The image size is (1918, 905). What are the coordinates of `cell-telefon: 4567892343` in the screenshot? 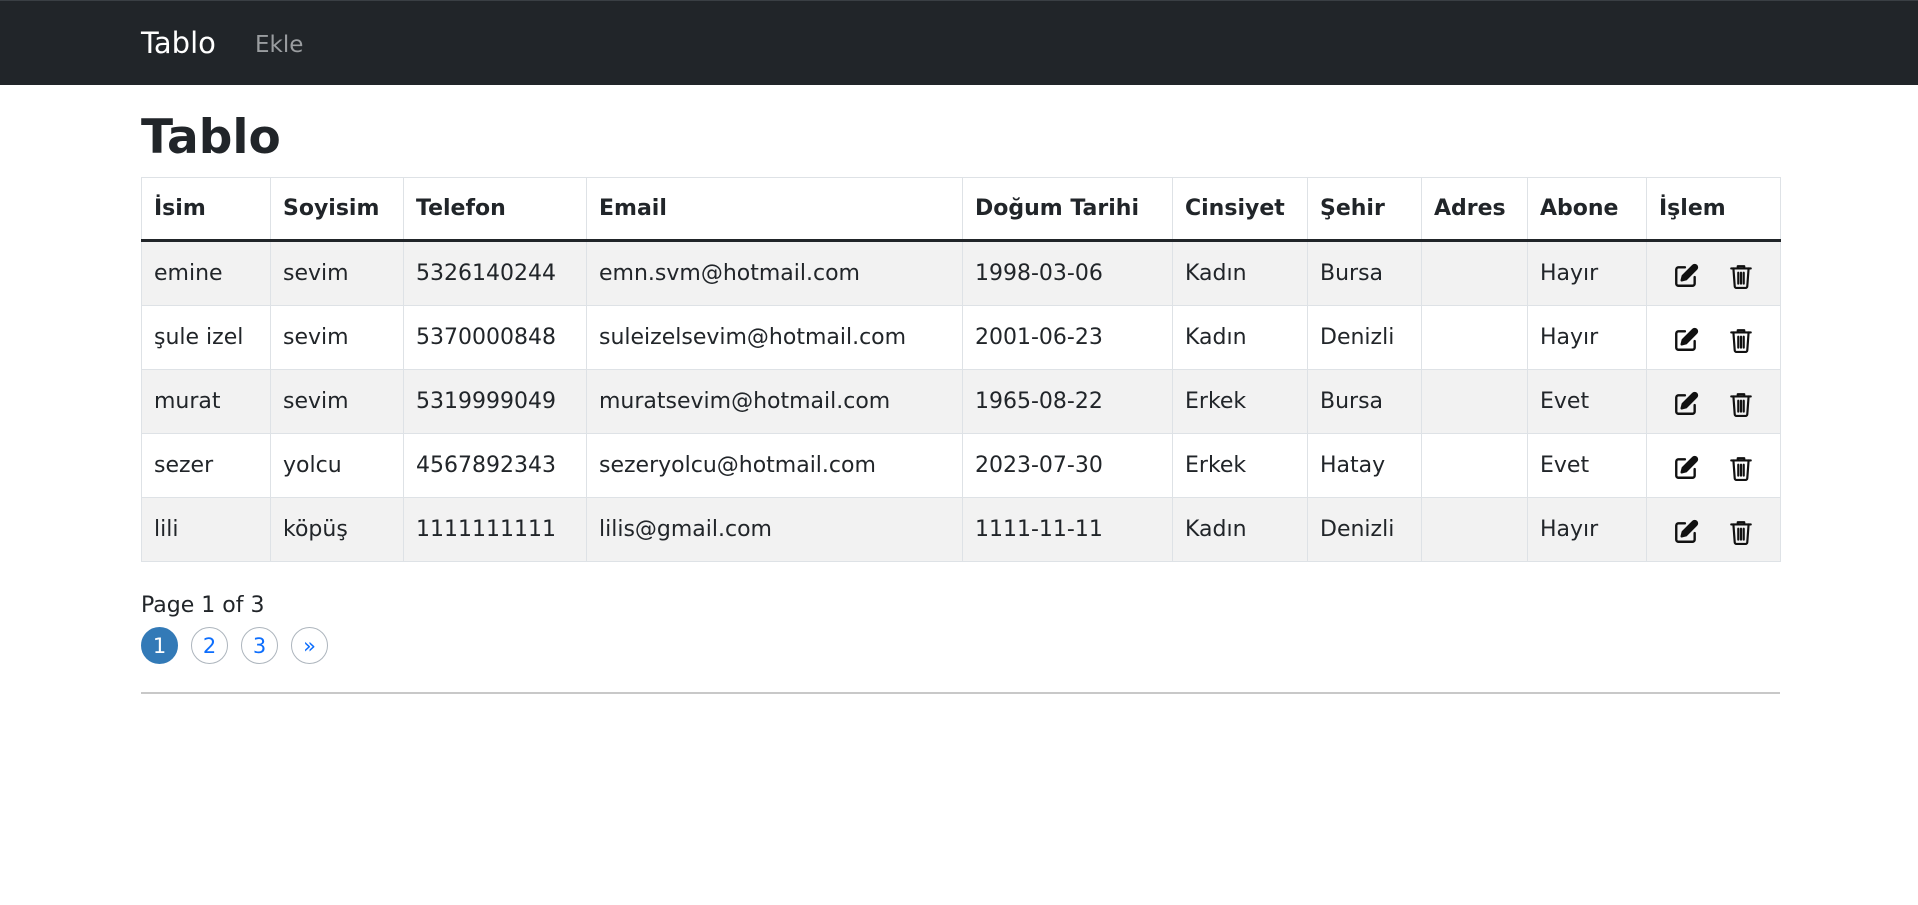 It's located at (495, 465).